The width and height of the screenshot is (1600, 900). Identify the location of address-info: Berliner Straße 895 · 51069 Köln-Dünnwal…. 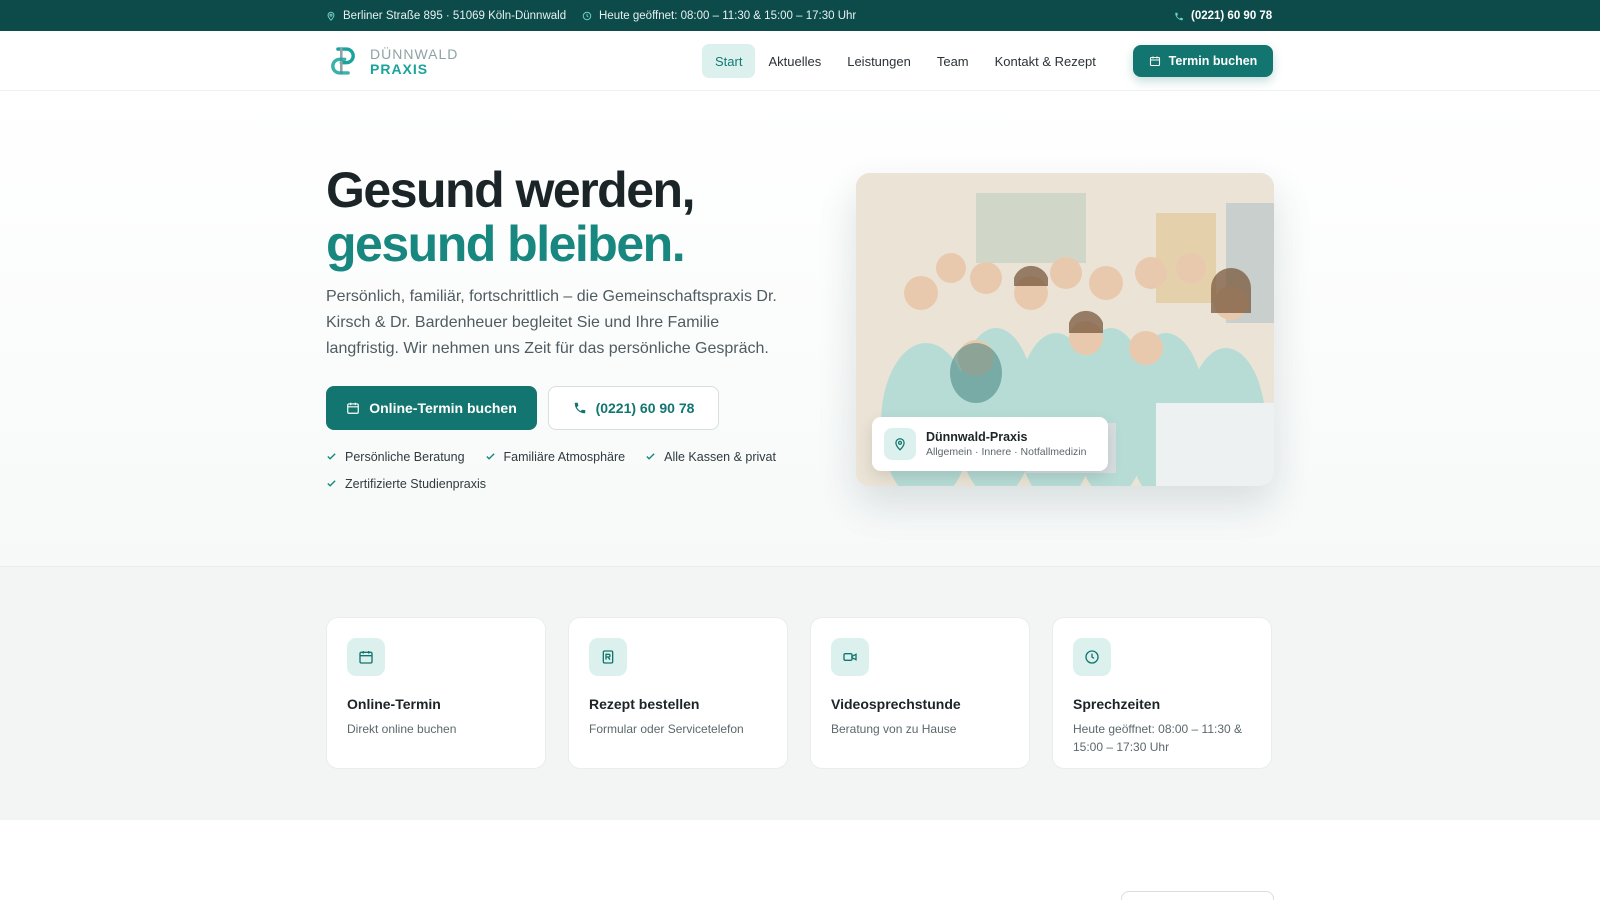
(446, 15).